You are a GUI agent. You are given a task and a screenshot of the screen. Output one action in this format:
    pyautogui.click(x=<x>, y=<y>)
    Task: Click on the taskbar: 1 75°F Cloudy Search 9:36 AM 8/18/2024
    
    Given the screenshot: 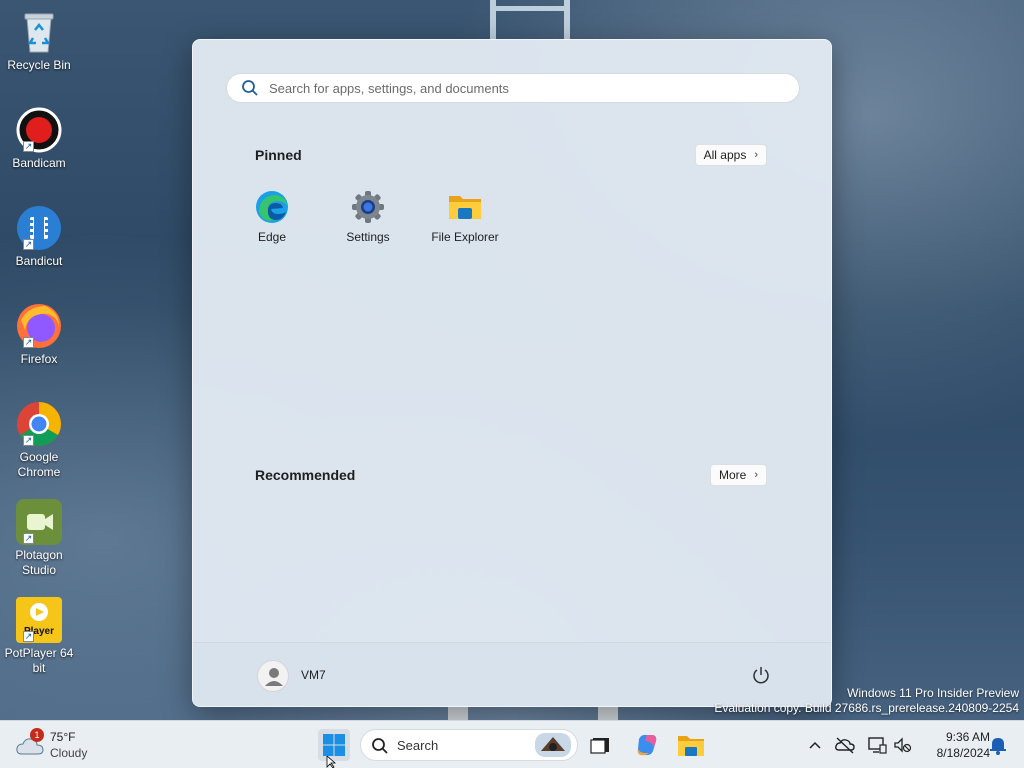 What is the action you would take?
    pyautogui.click(x=512, y=744)
    